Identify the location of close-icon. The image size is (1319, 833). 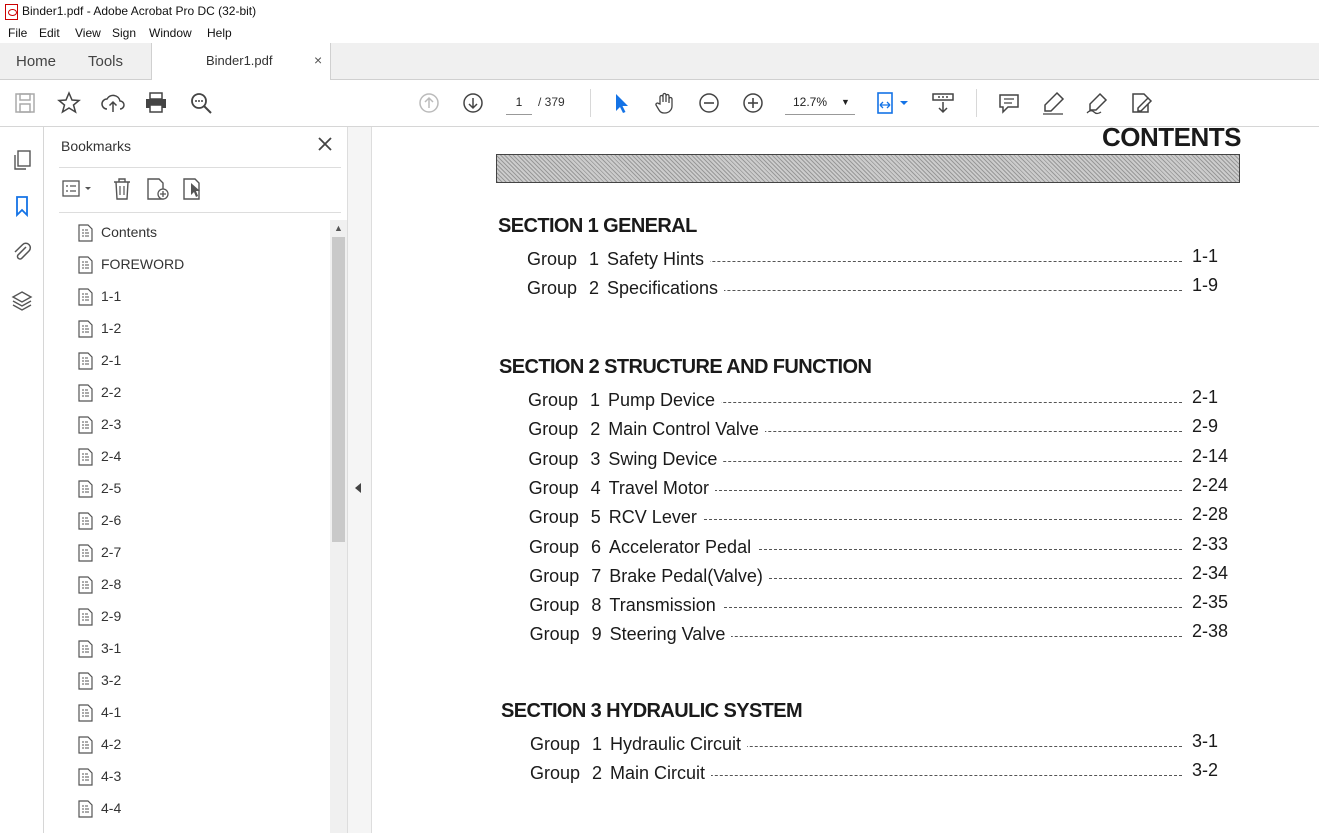
(325, 144).